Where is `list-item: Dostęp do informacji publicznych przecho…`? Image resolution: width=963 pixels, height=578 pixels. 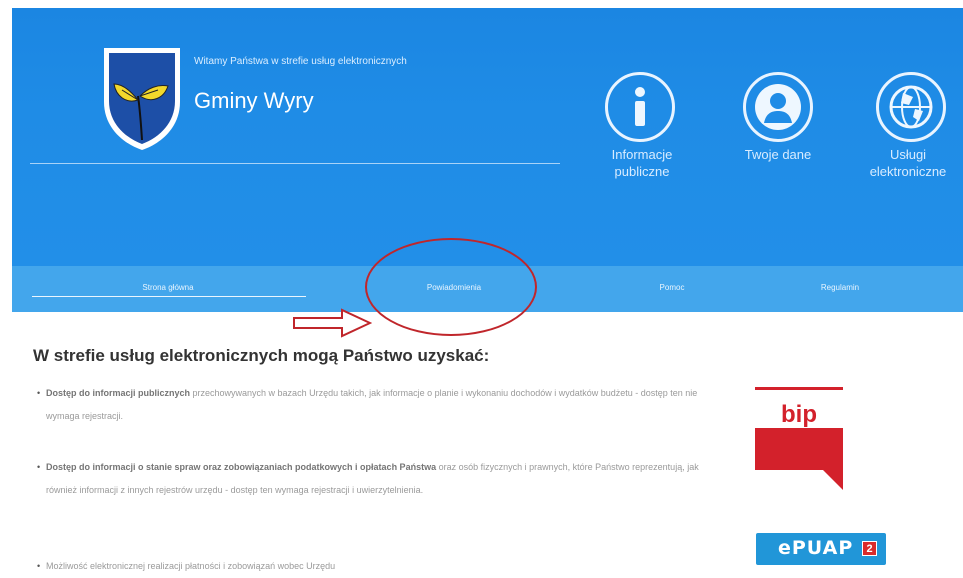 list-item: Dostęp do informacji publicznych przecho… is located at coordinates (375, 405).